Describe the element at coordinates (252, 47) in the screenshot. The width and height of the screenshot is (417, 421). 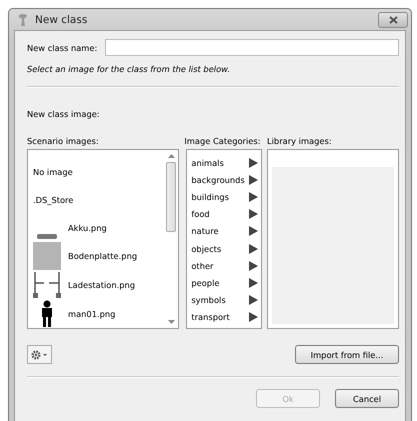
I see `class-name-field` at that location.